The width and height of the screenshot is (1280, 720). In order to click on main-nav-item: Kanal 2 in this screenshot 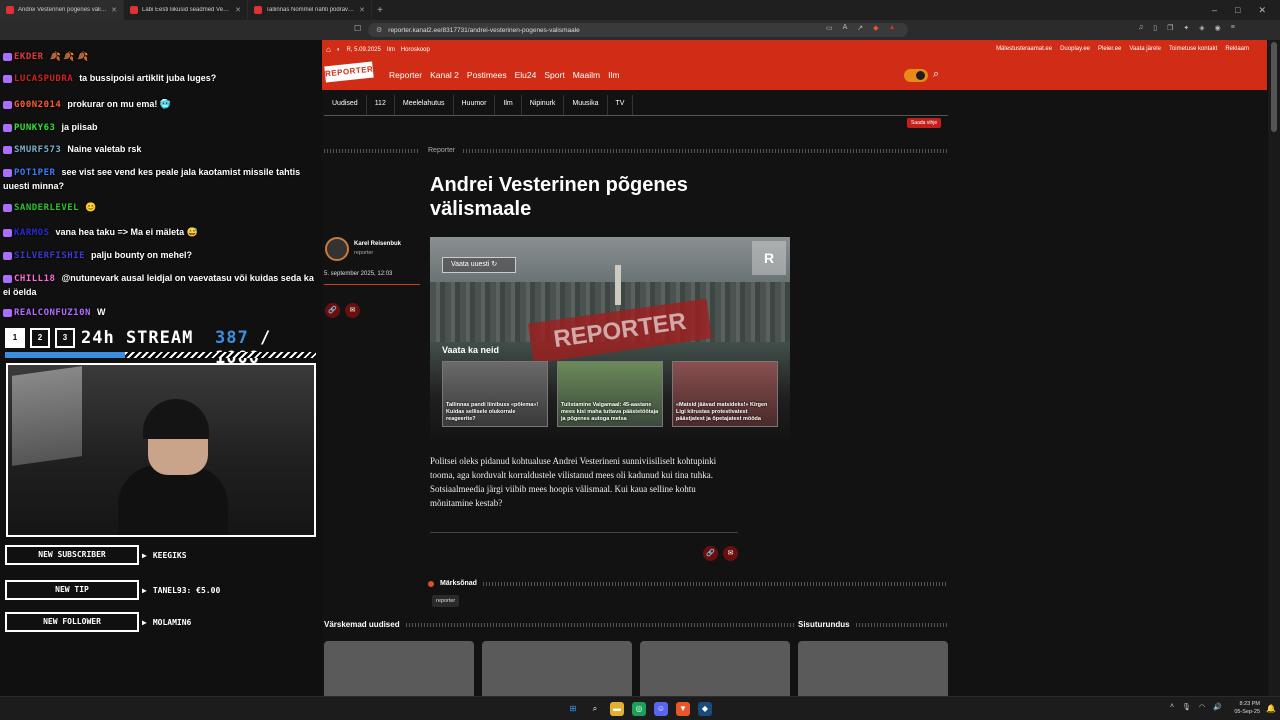, I will do `click(444, 75)`.